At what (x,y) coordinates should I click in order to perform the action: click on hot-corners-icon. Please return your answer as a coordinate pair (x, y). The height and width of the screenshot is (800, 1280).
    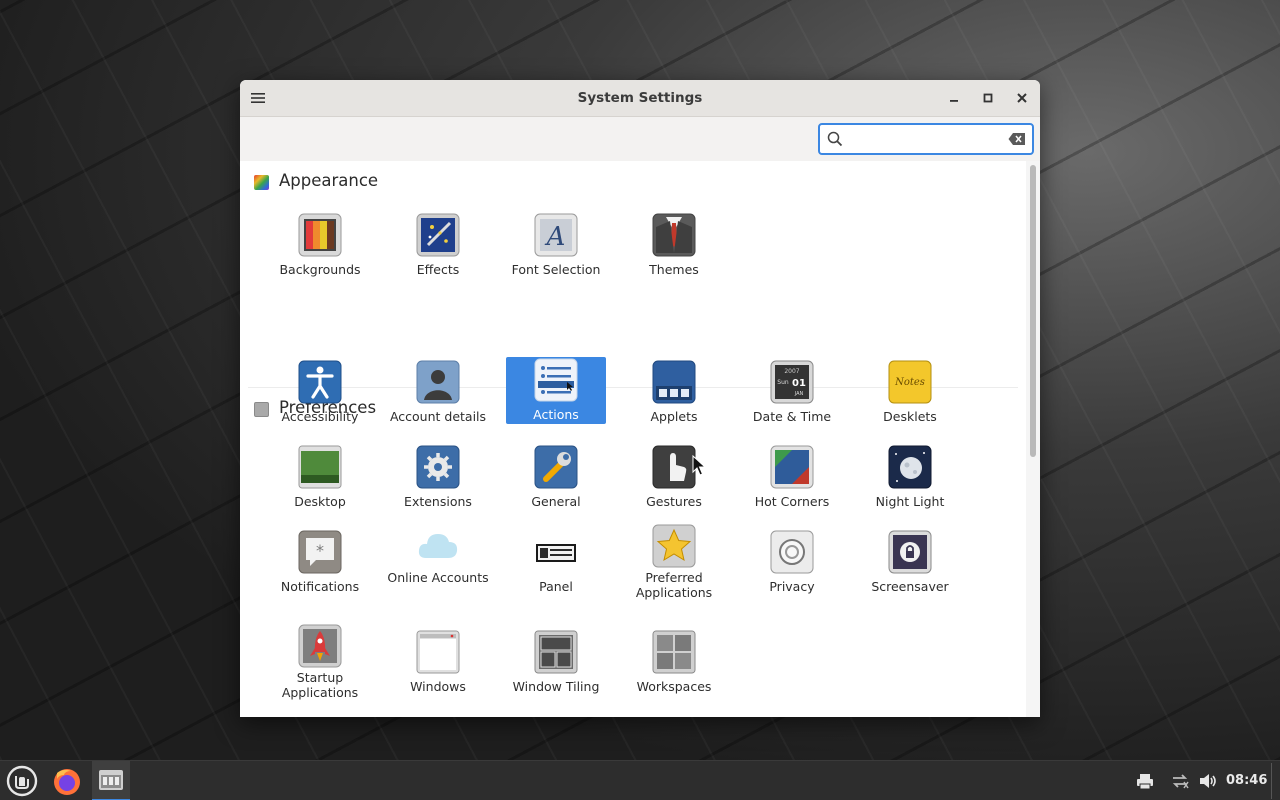
    Looking at the image, I should click on (792, 467).